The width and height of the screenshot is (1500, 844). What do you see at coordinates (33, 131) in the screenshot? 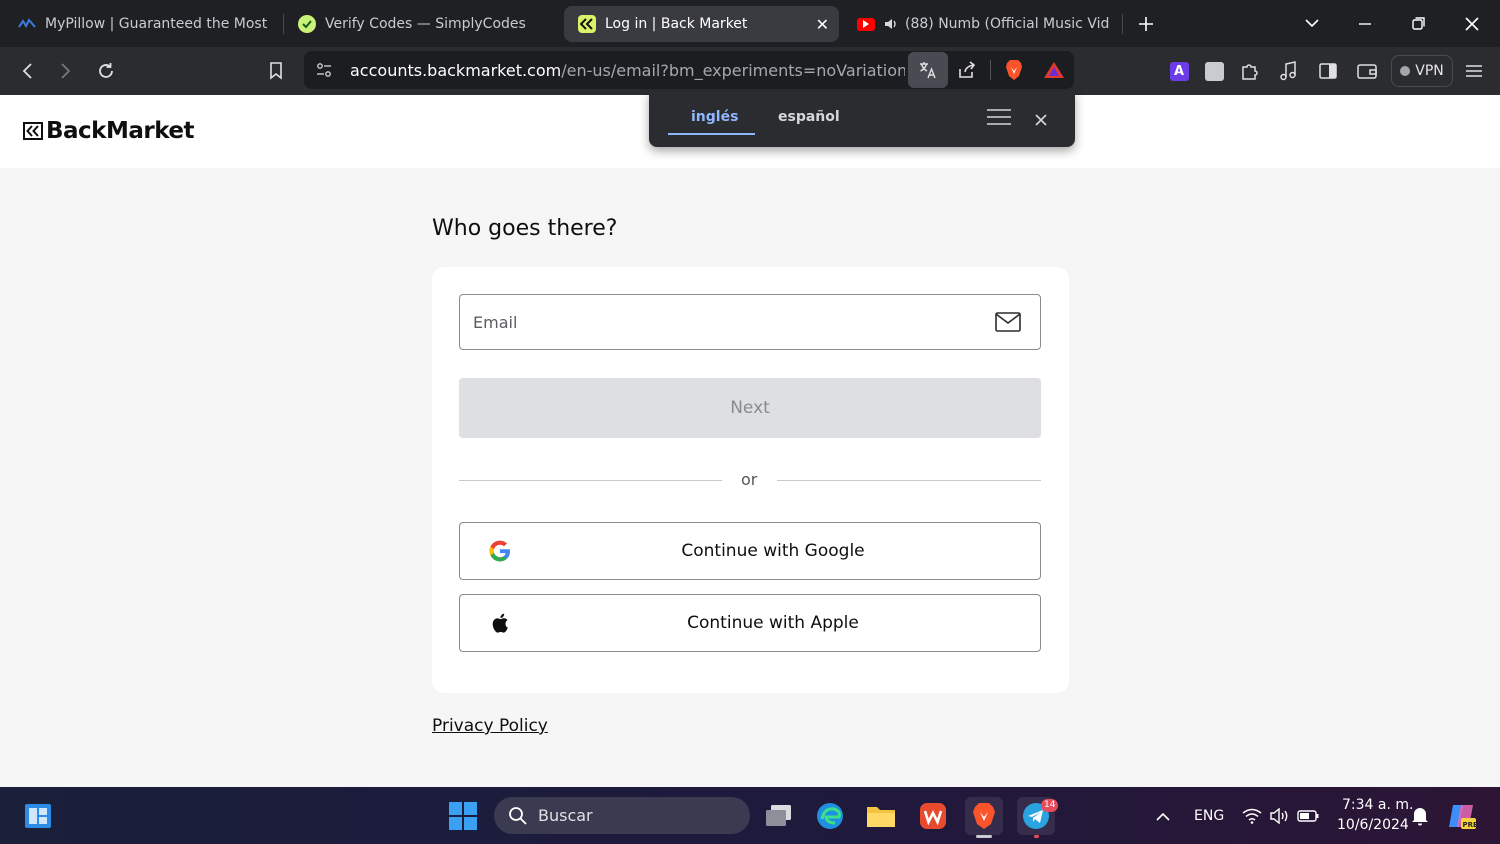
I see `backmarket-logo-mark-icon` at bounding box center [33, 131].